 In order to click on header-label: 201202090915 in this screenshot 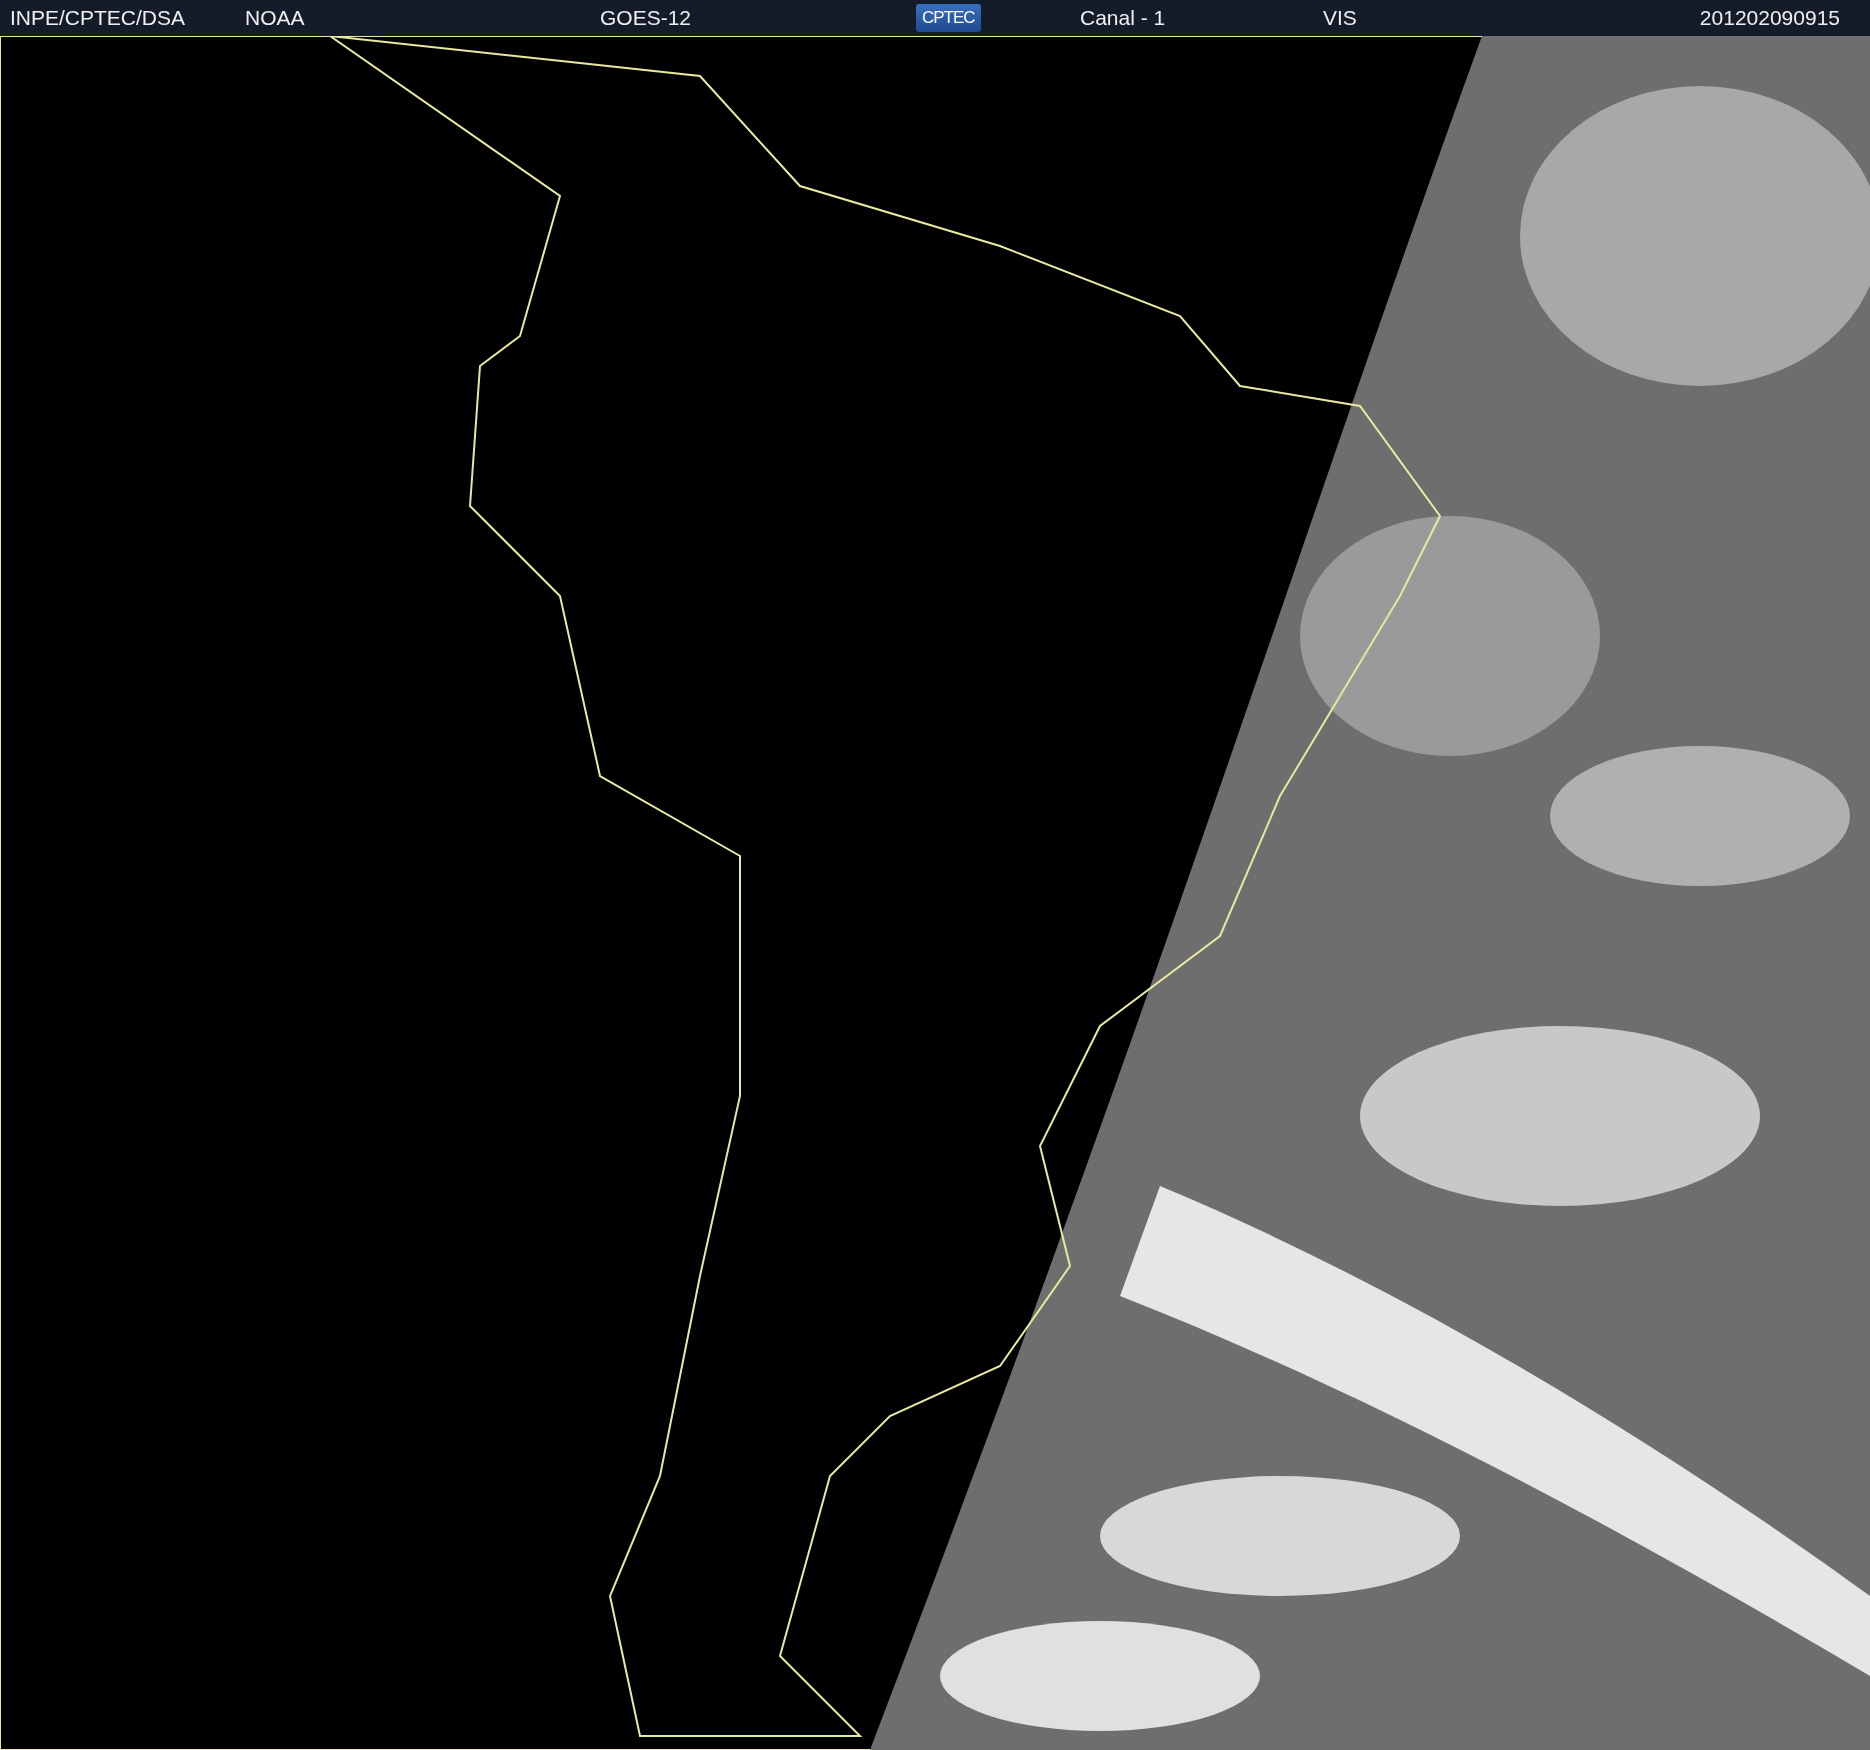, I will do `click(1769, 18)`.